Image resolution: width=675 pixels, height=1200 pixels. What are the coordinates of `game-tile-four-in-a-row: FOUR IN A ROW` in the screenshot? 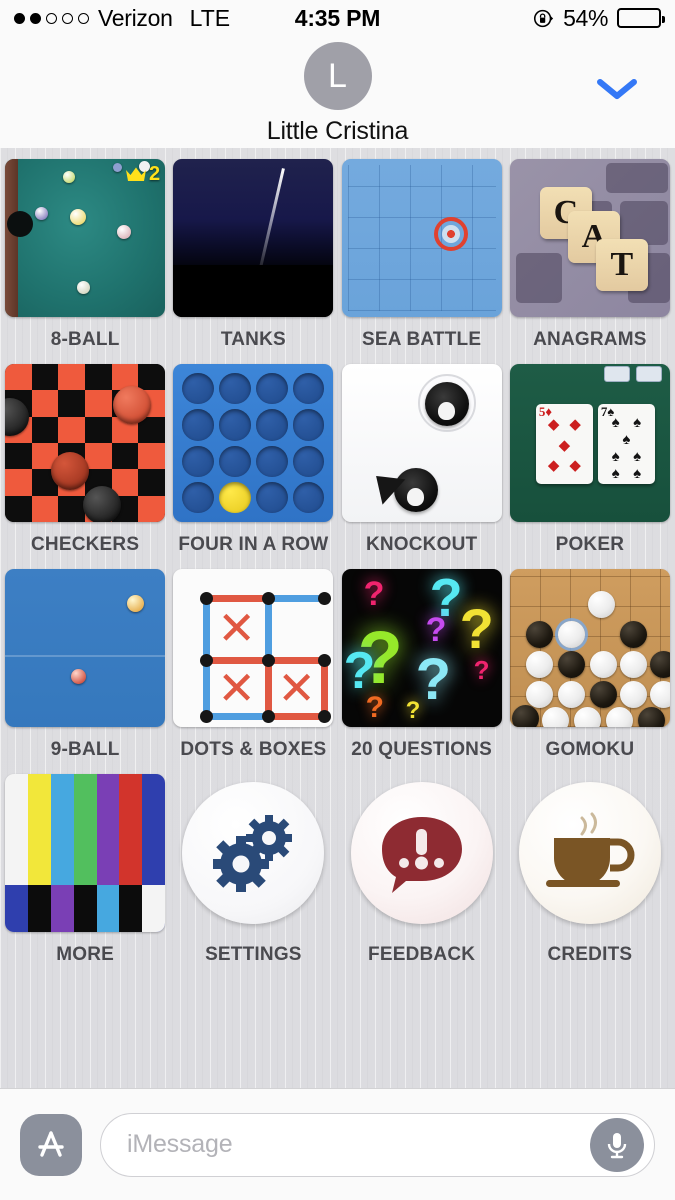 It's located at (253, 466).